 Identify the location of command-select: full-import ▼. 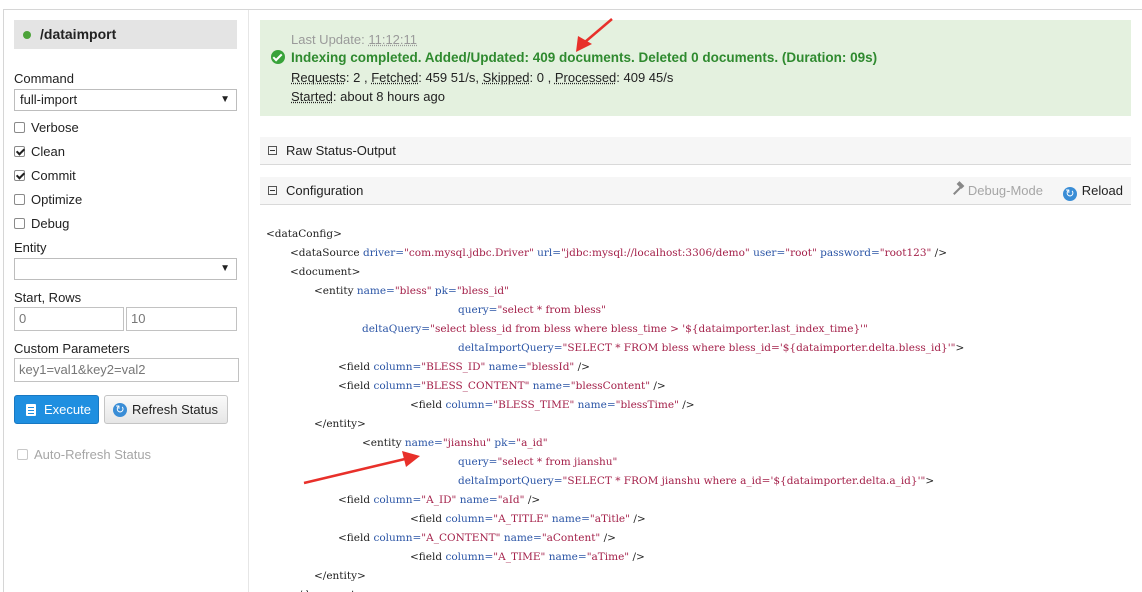
(125, 100).